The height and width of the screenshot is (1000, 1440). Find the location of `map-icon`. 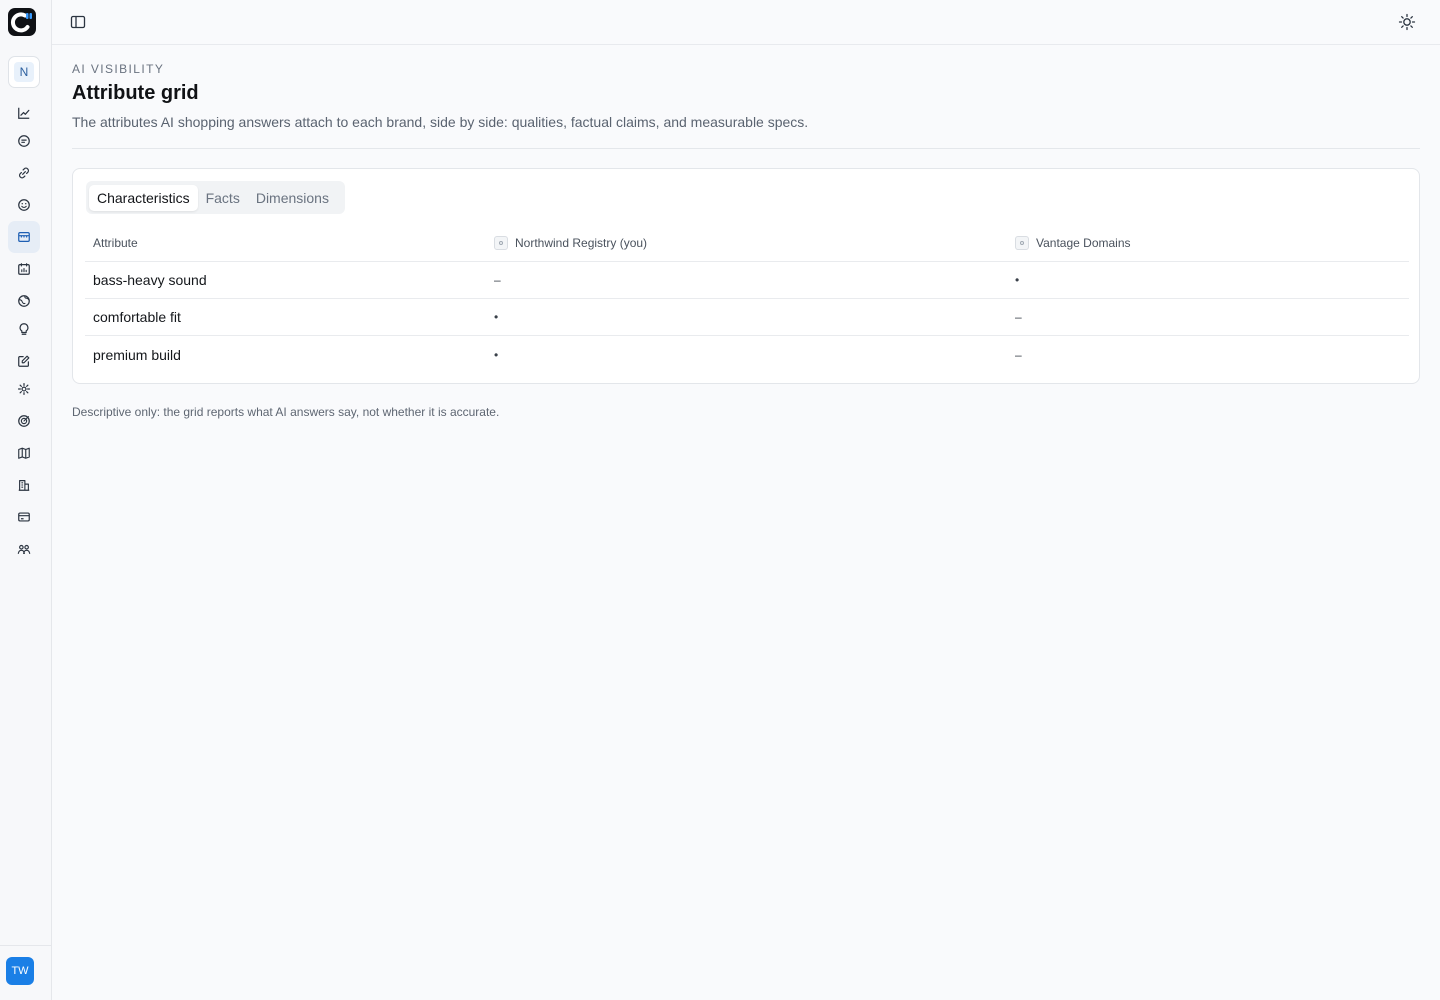

map-icon is located at coordinates (24, 453).